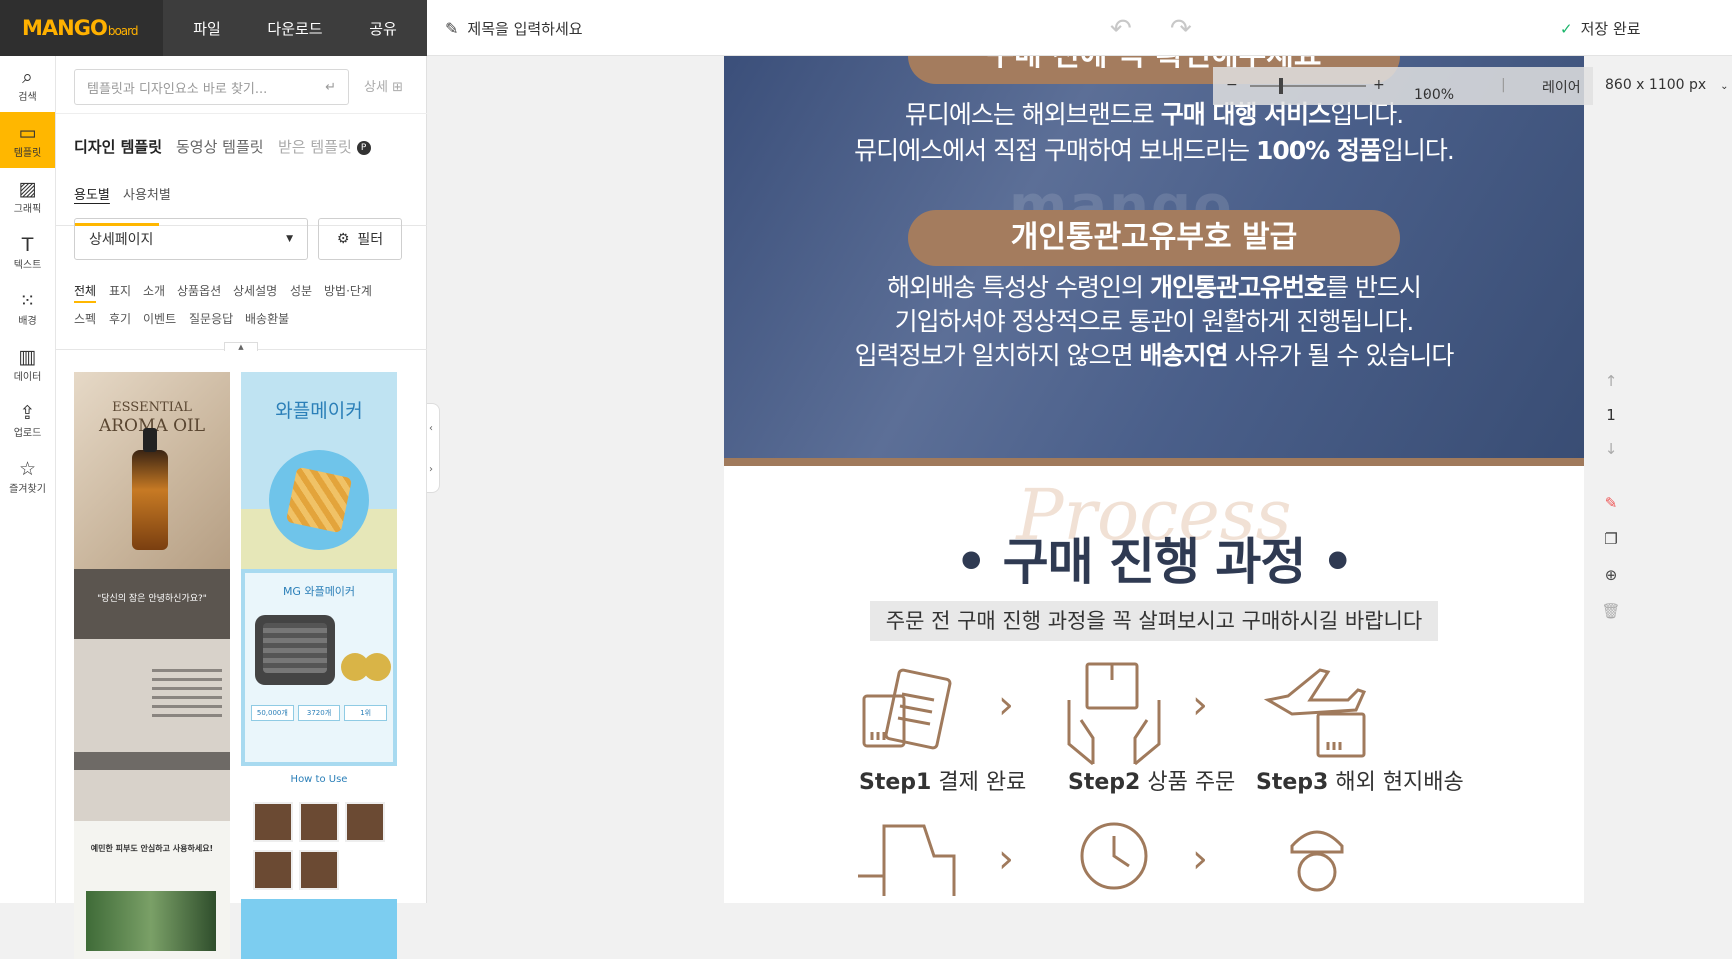 The height and width of the screenshot is (959, 1732). Describe the element at coordinates (1403, 86) in the screenshot. I see `zoom-toolbar: − + 100% ⌄ | 레이어` at that location.